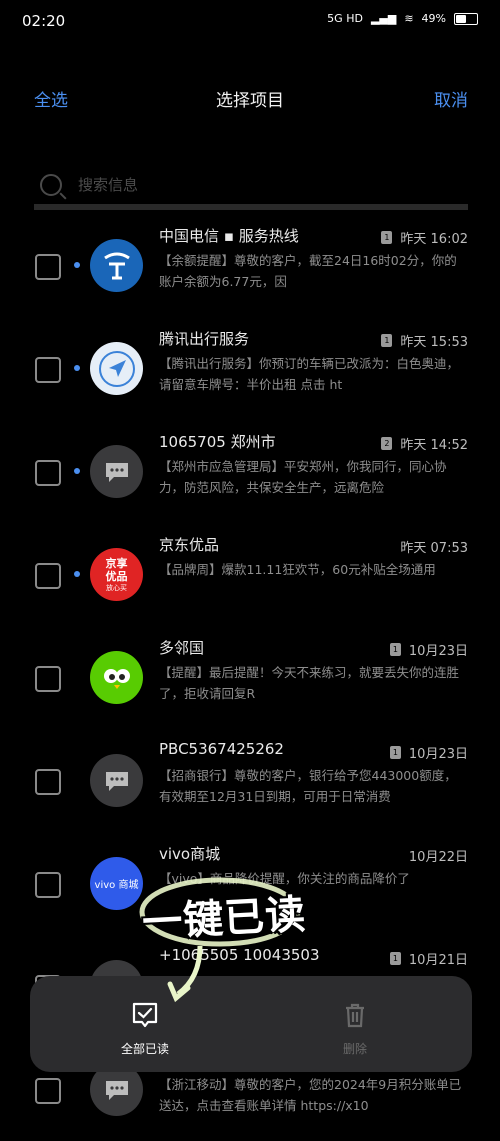 The image size is (500, 1141). What do you see at coordinates (44, 21) in the screenshot?
I see `status-time: 02:20` at bounding box center [44, 21].